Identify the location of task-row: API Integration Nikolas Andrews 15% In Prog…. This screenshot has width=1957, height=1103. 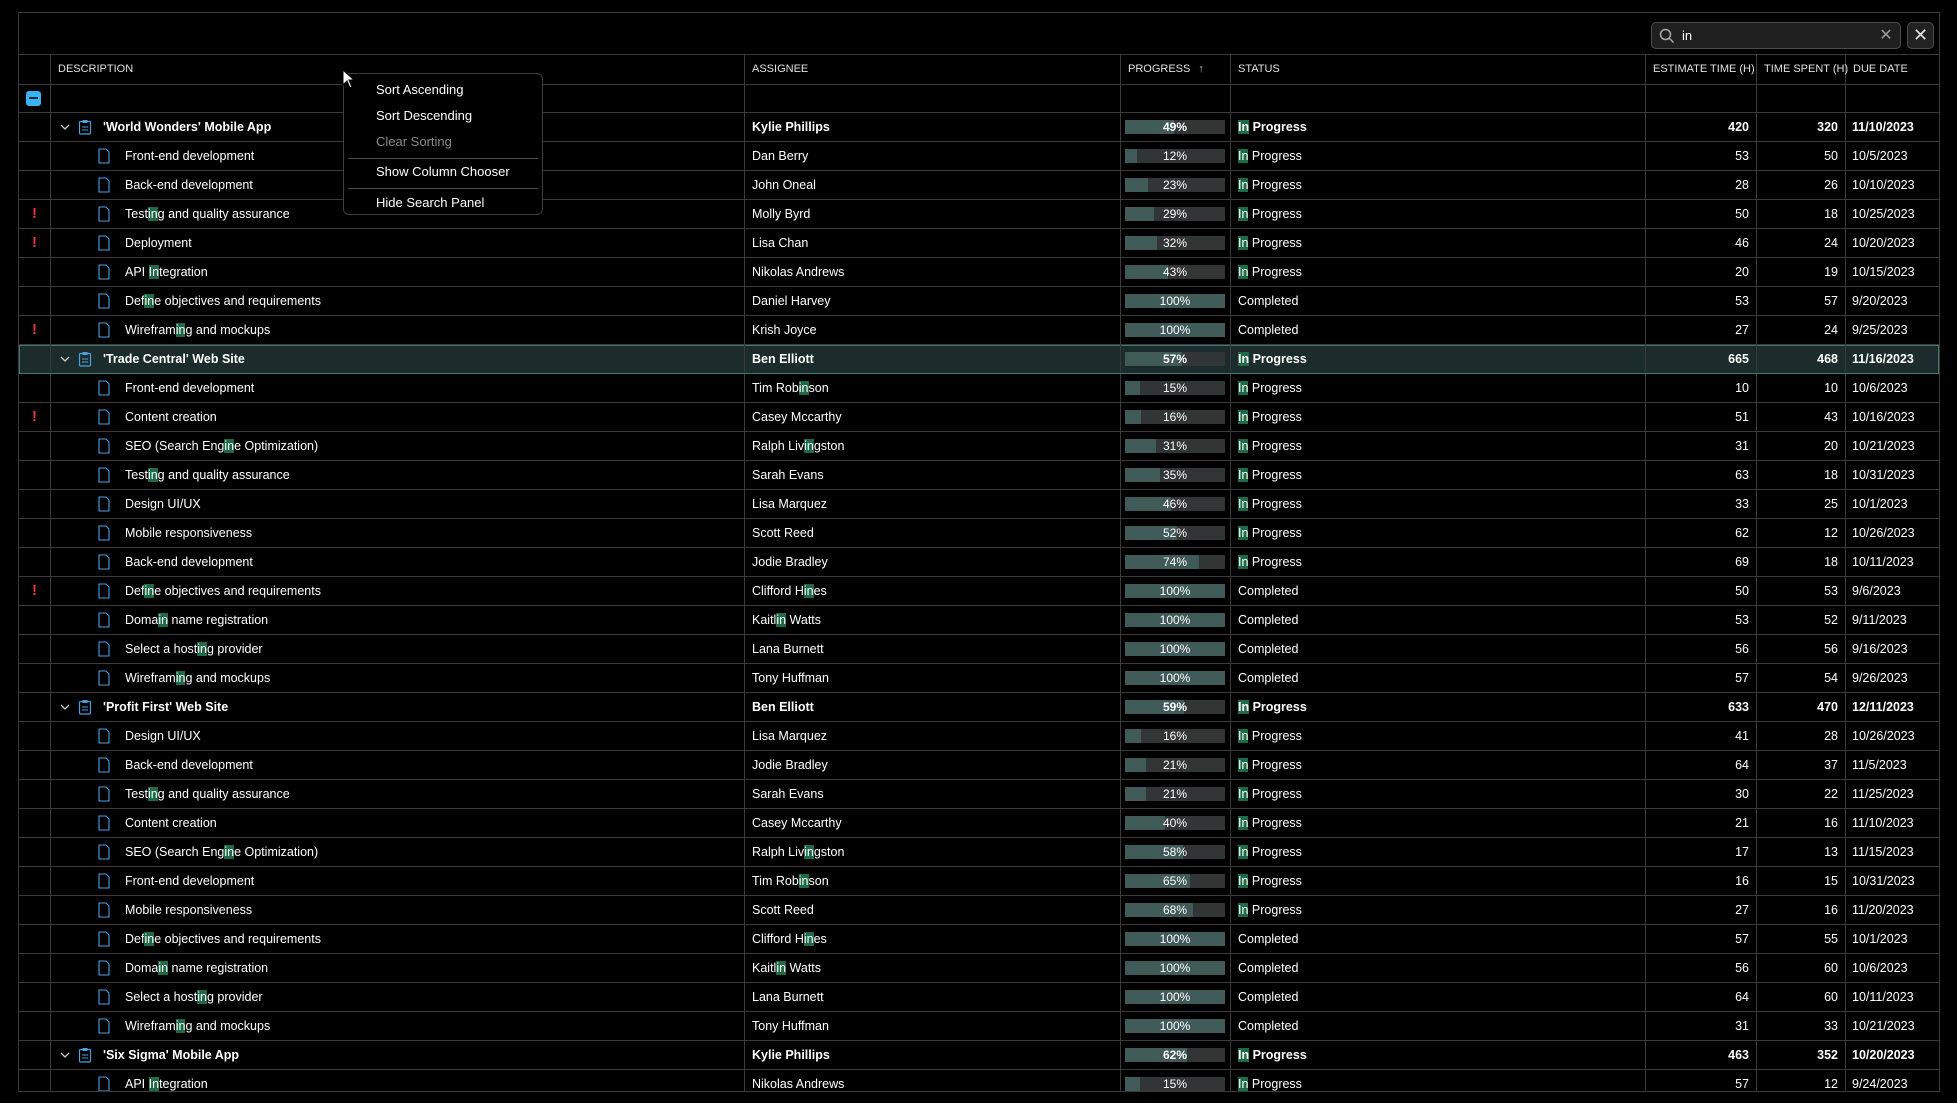
(979, 1080).